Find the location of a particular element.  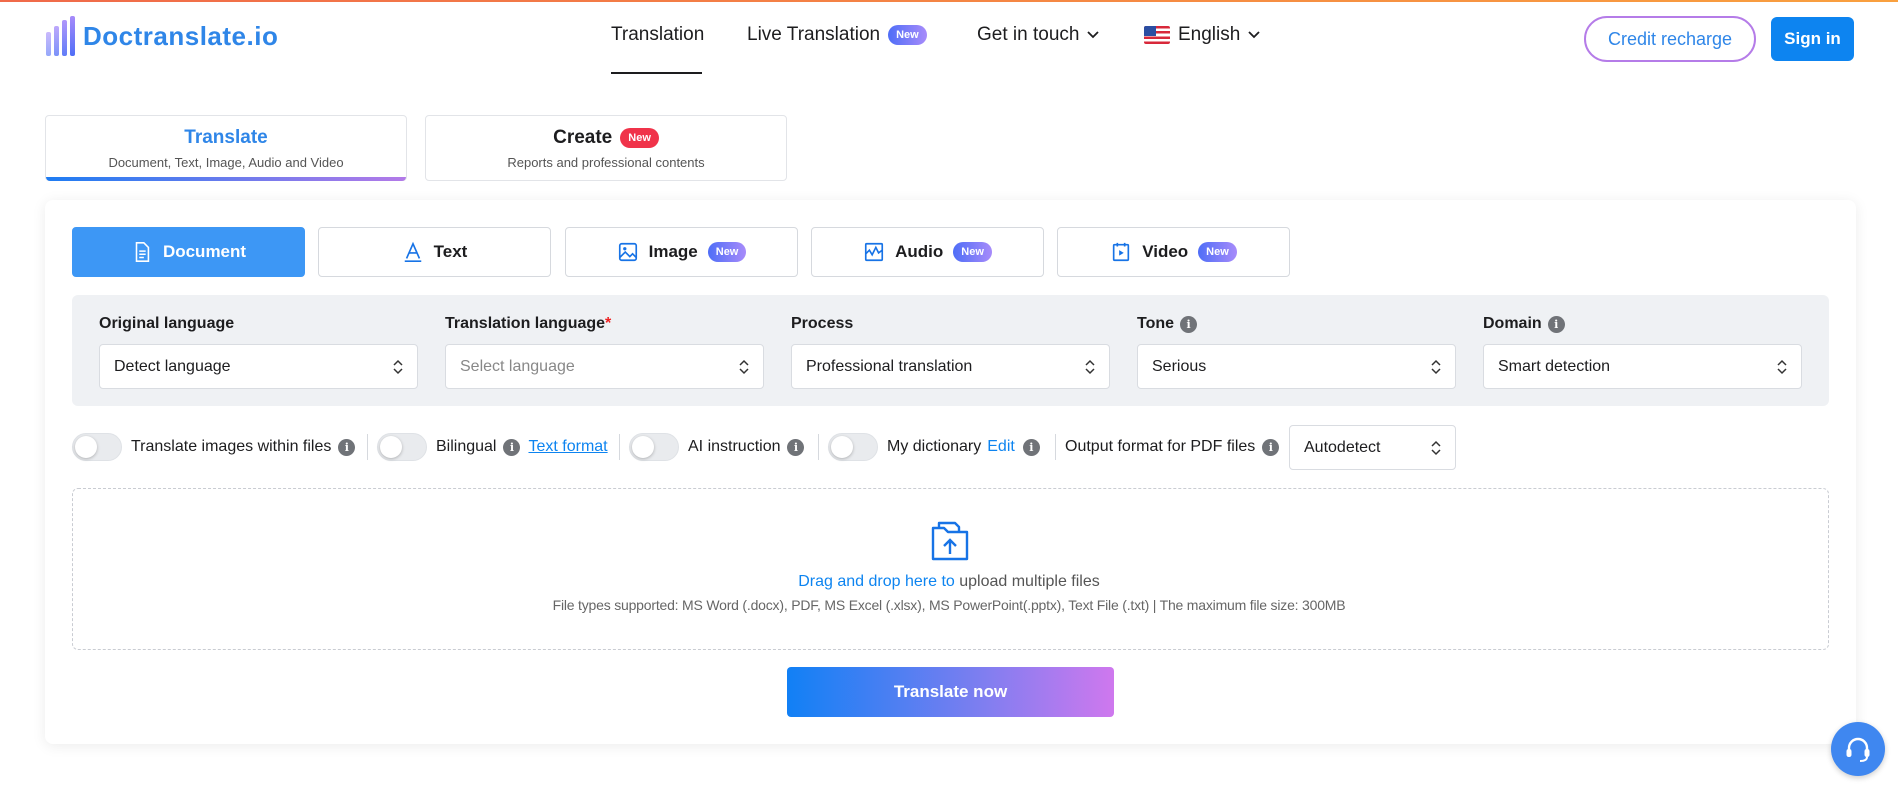

output-format-option: Output format for PDF files i is located at coordinates (1172, 447).